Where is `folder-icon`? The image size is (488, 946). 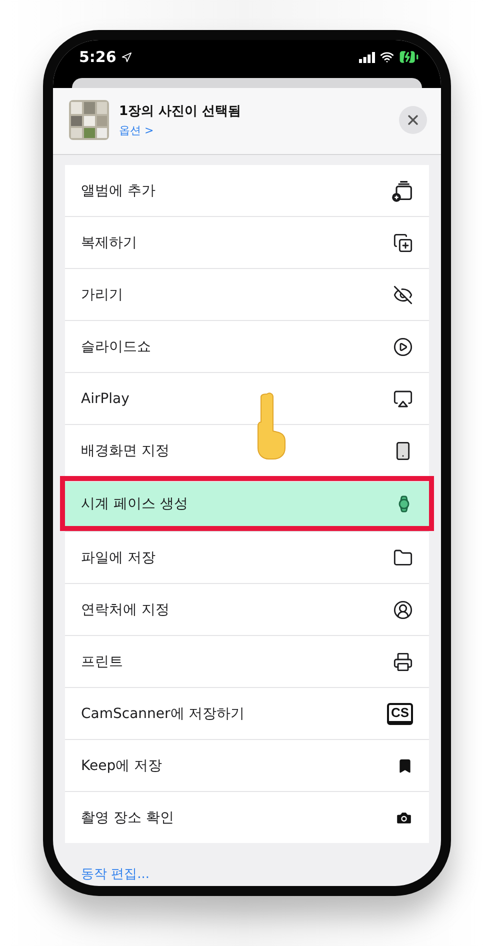
folder-icon is located at coordinates (403, 558).